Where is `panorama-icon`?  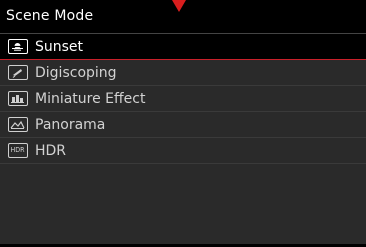
panorama-icon is located at coordinates (18, 124).